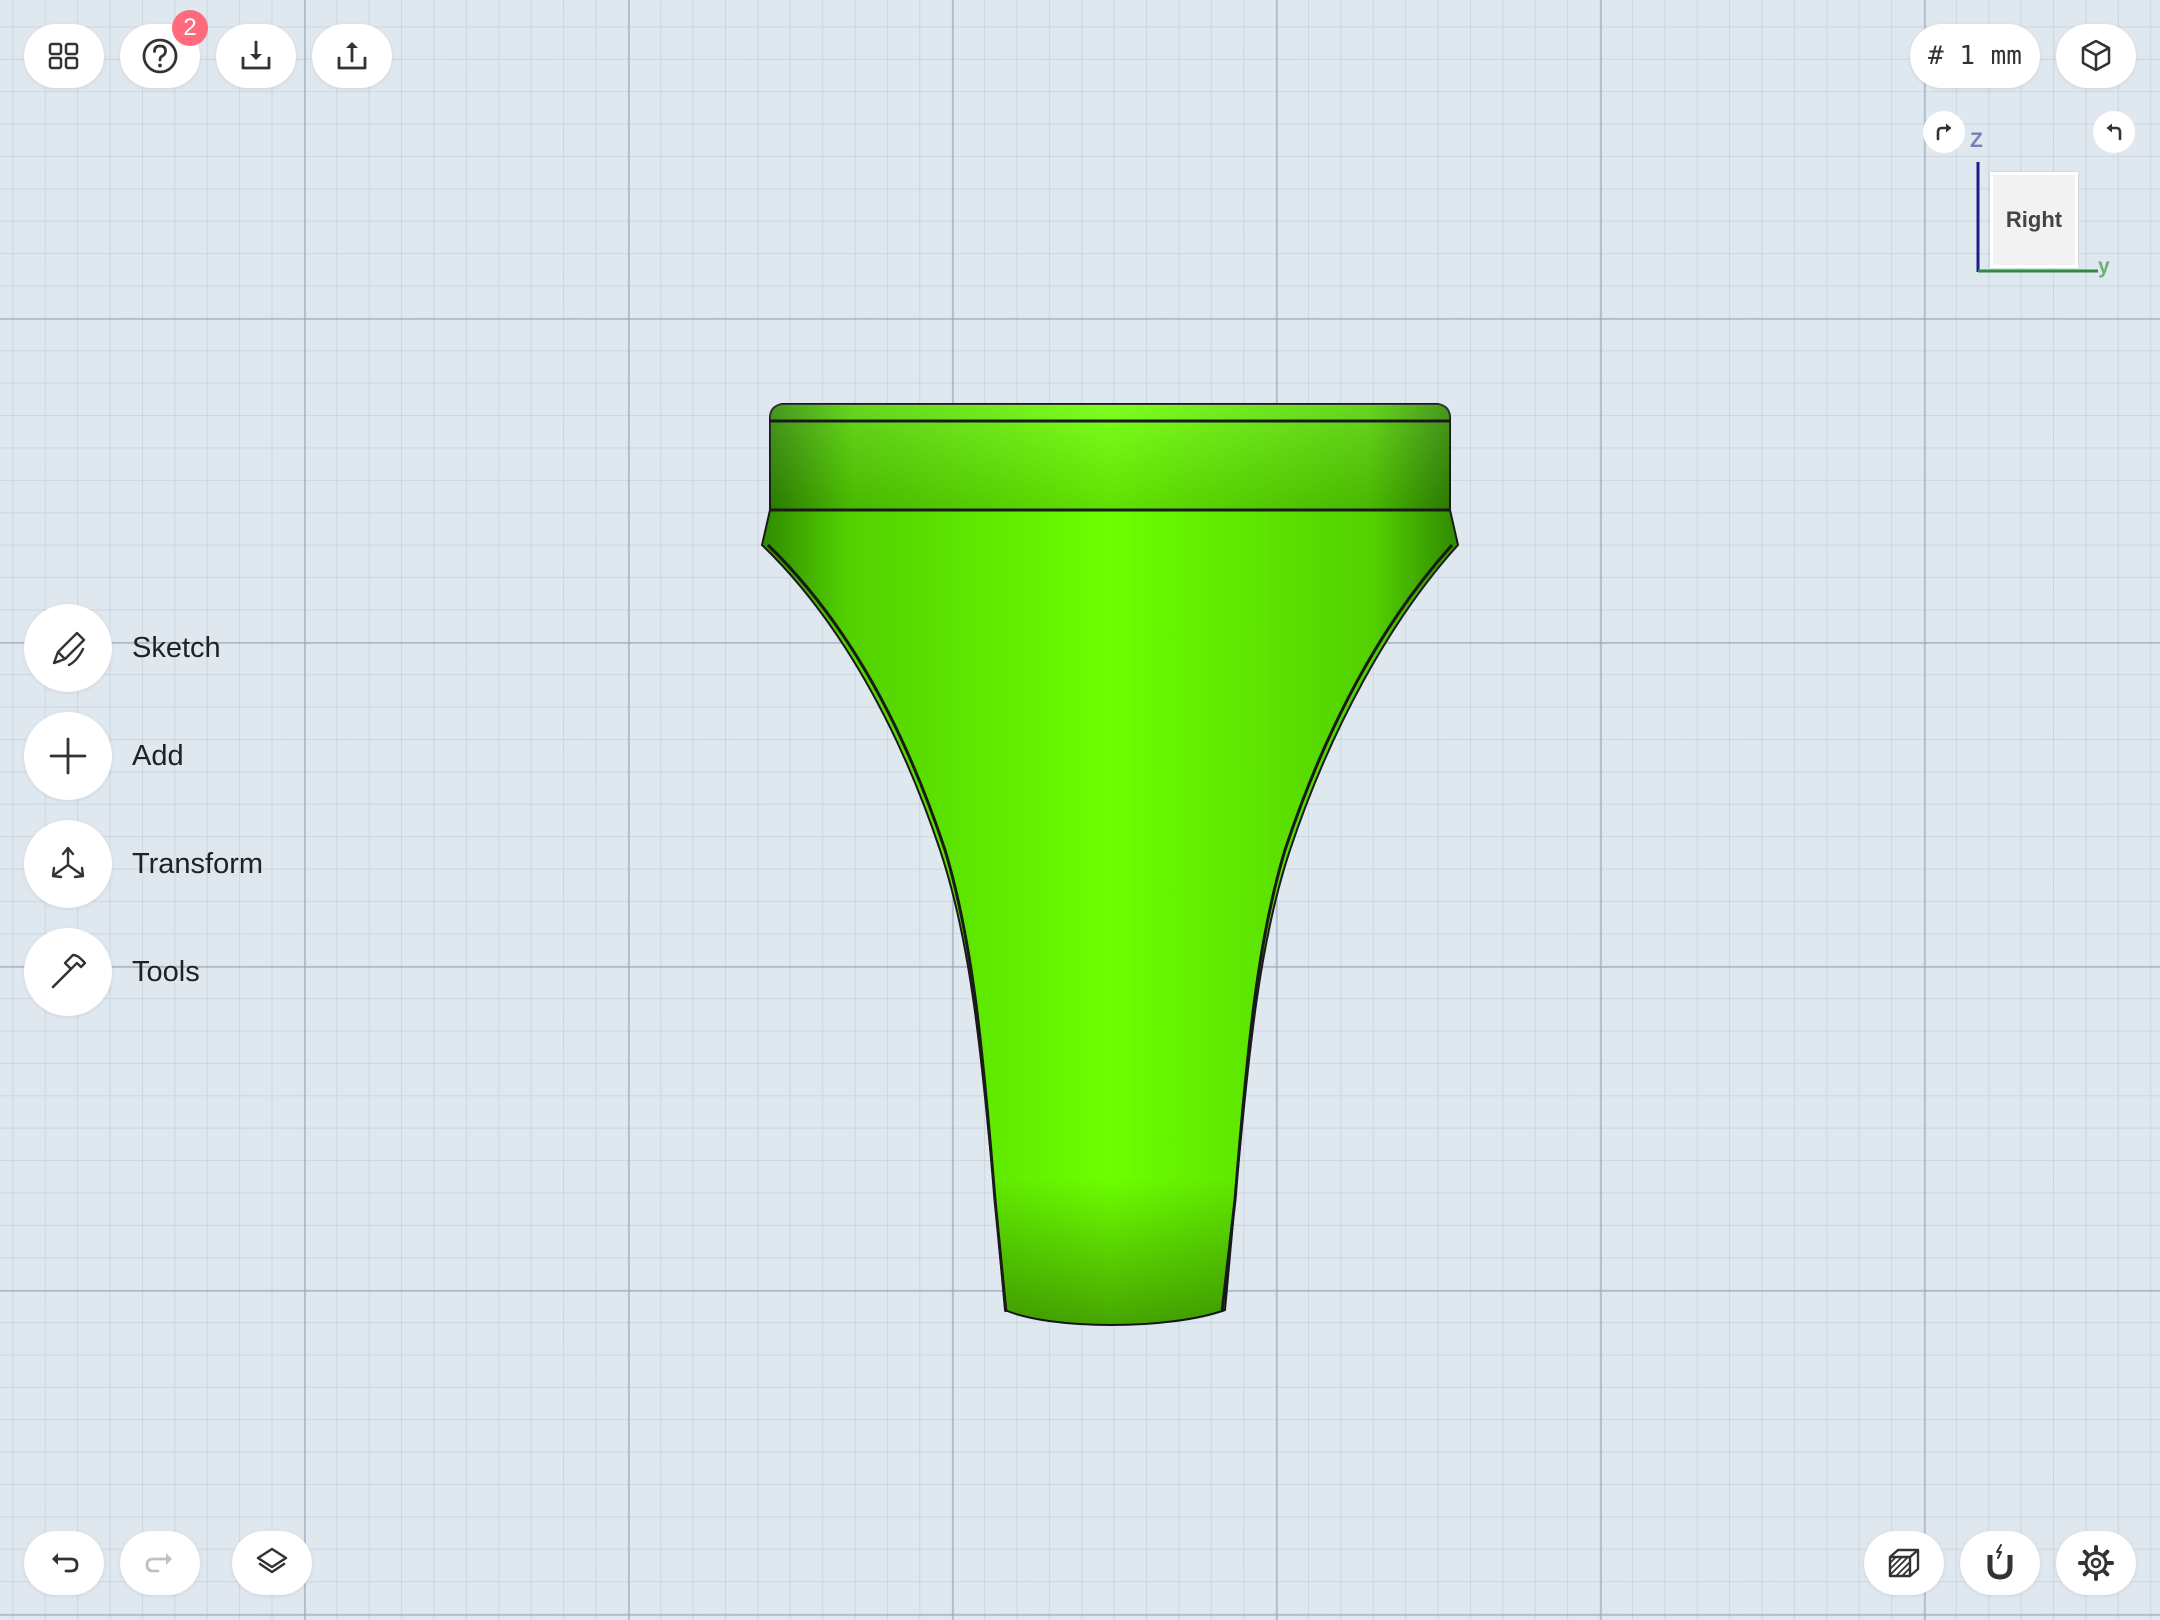  Describe the element at coordinates (158, 756) in the screenshot. I see `add-label: Add` at that location.